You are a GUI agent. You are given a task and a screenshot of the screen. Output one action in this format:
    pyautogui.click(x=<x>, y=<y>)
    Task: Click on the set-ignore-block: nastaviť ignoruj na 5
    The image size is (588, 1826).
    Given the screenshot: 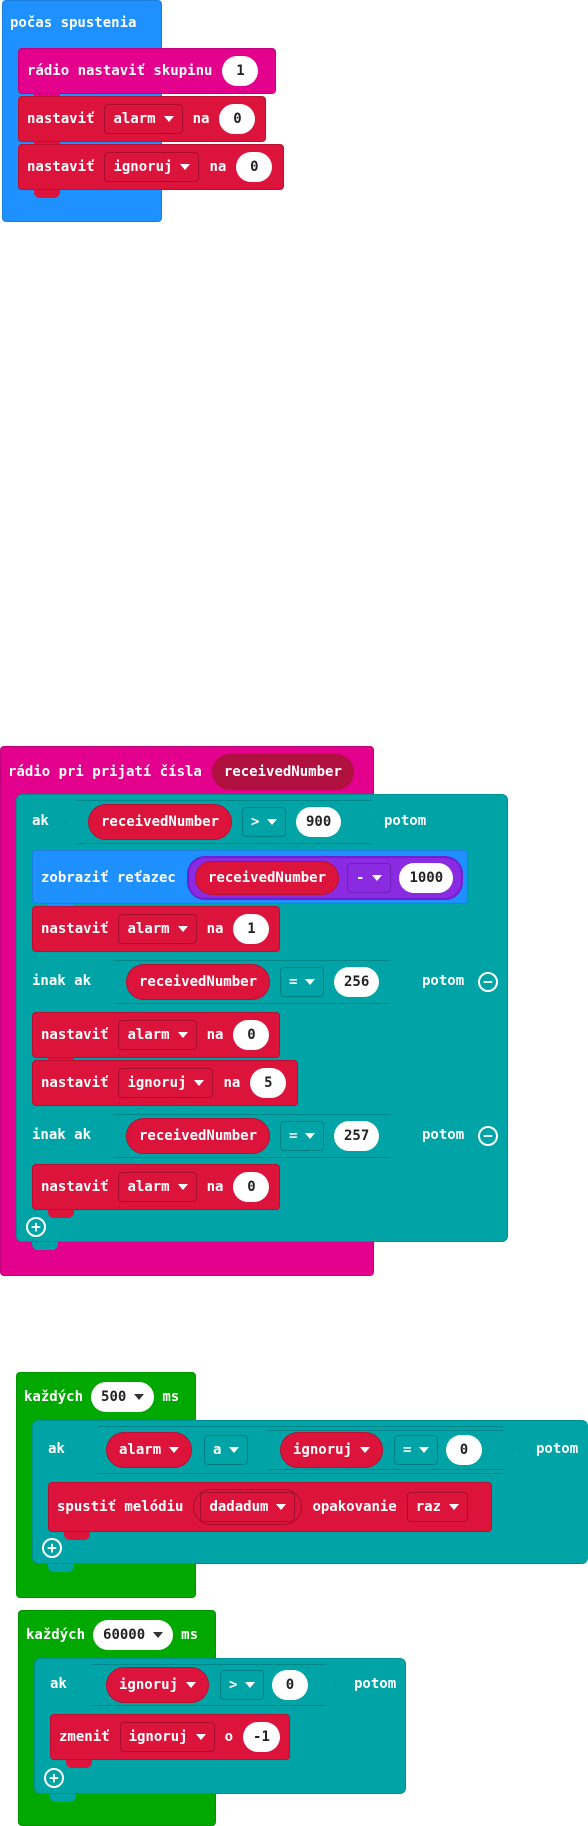 What is the action you would take?
    pyautogui.click(x=165, y=1083)
    